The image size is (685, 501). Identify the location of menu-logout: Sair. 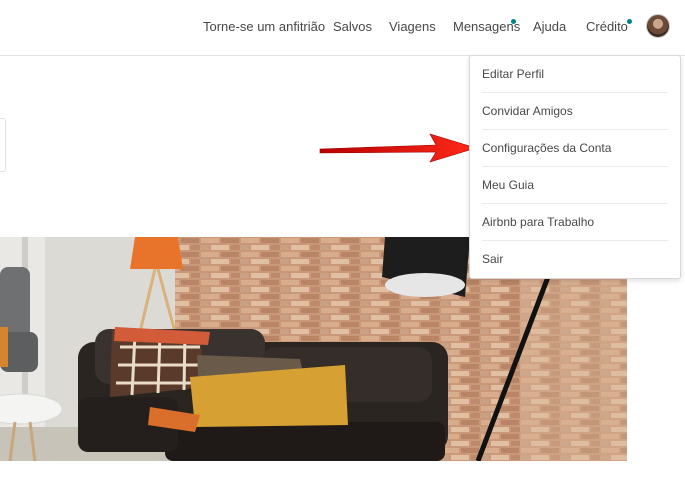
(575, 259).